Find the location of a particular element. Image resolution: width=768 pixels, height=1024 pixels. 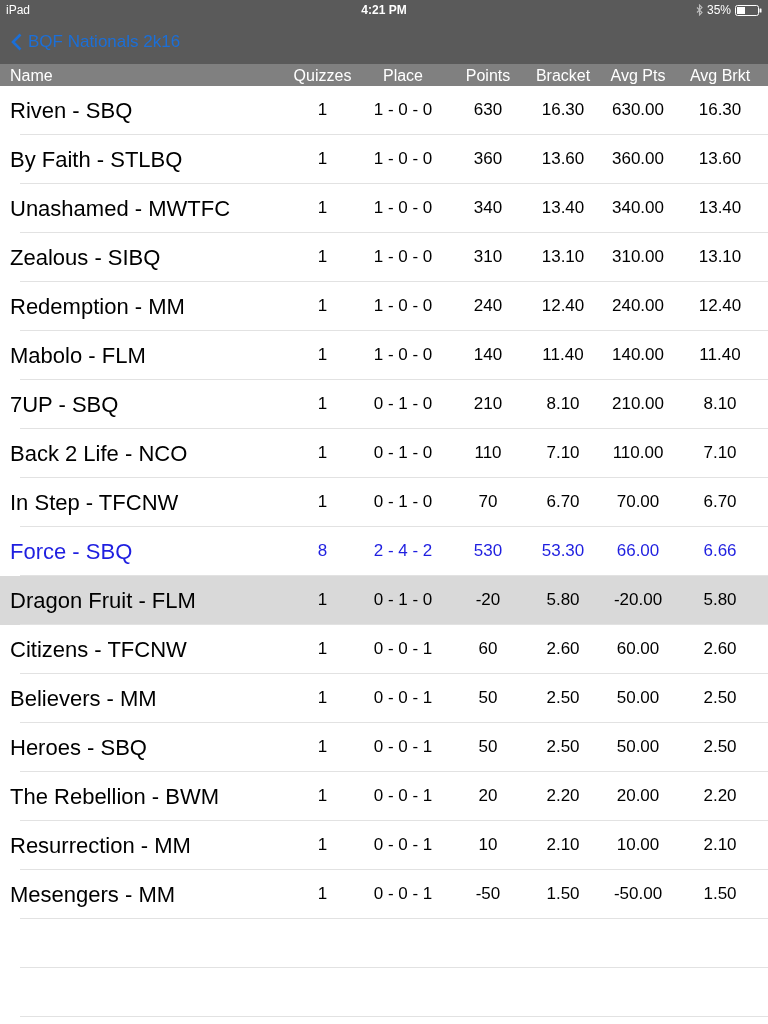

team-name: Resurrection - MM is located at coordinates (100, 845).